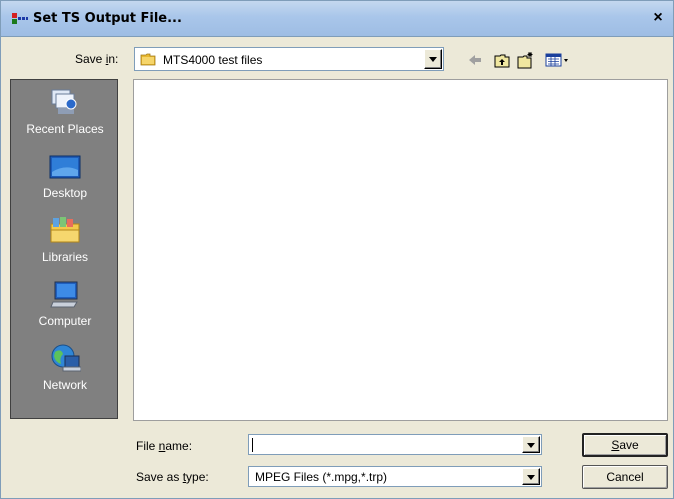  Describe the element at coordinates (159, 477) in the screenshot. I see `save-as-type-label-text: Save as` at that location.